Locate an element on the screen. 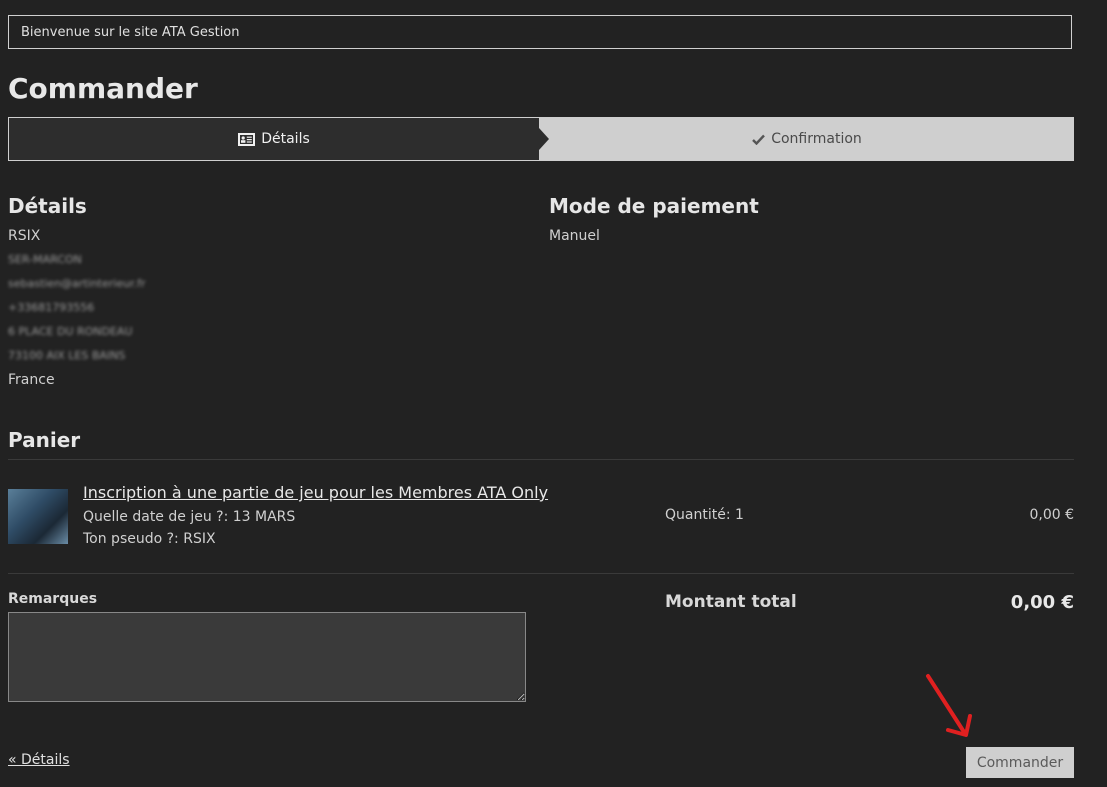 The height and width of the screenshot is (787, 1107). back-to-details-link: « Détails is located at coordinates (39, 760).